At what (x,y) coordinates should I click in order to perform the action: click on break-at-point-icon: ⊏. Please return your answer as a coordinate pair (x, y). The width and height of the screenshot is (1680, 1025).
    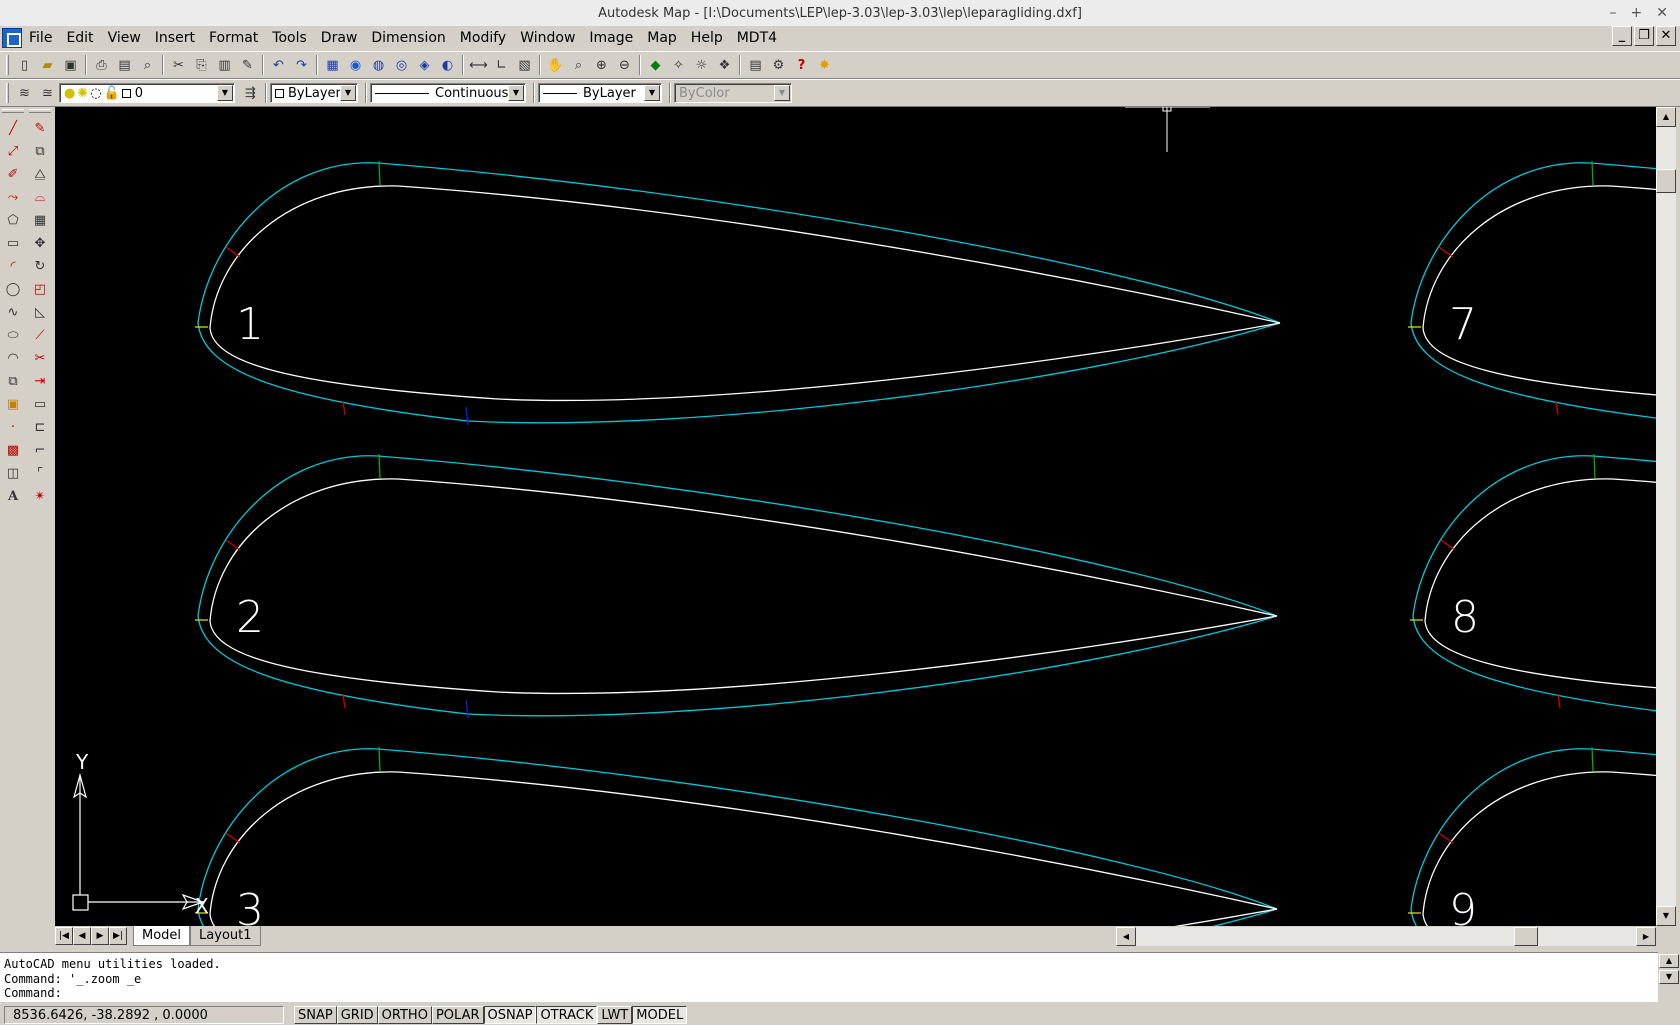
    Looking at the image, I should click on (40, 427).